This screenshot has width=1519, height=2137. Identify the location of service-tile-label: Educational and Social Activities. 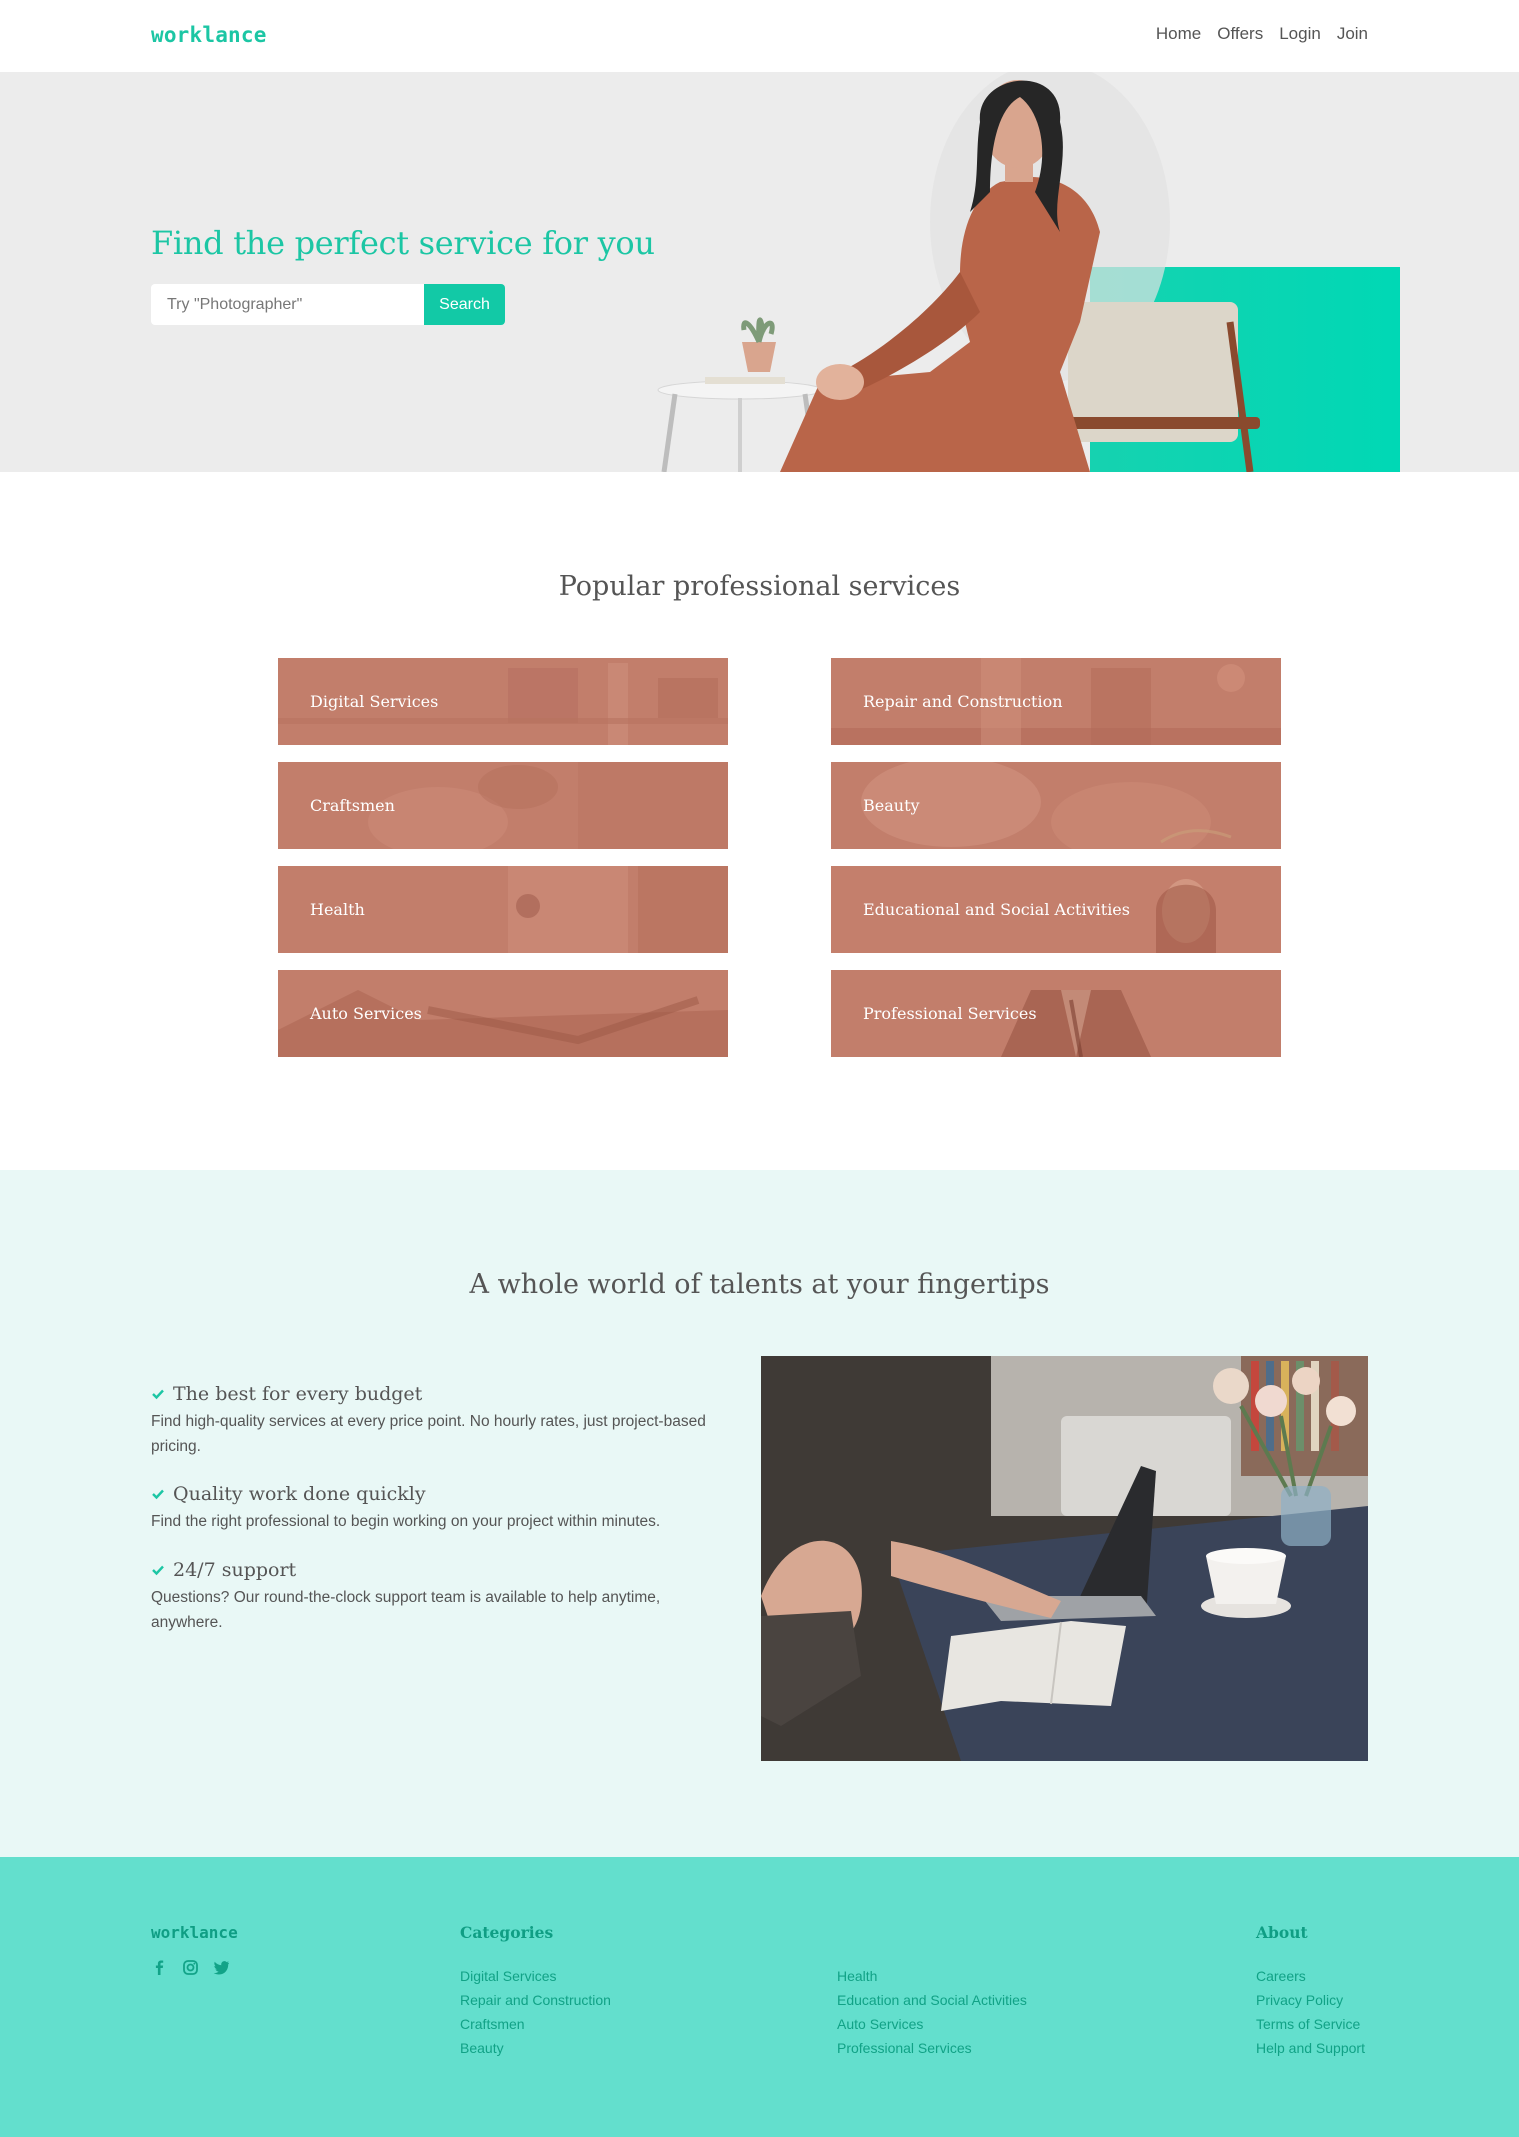
(996, 909).